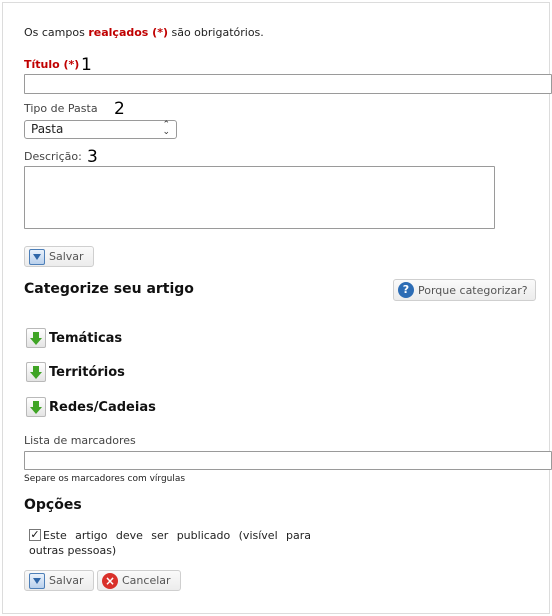 This screenshot has width=552, height=616. Describe the element at coordinates (53, 505) in the screenshot. I see `options-heading: Opções` at that location.